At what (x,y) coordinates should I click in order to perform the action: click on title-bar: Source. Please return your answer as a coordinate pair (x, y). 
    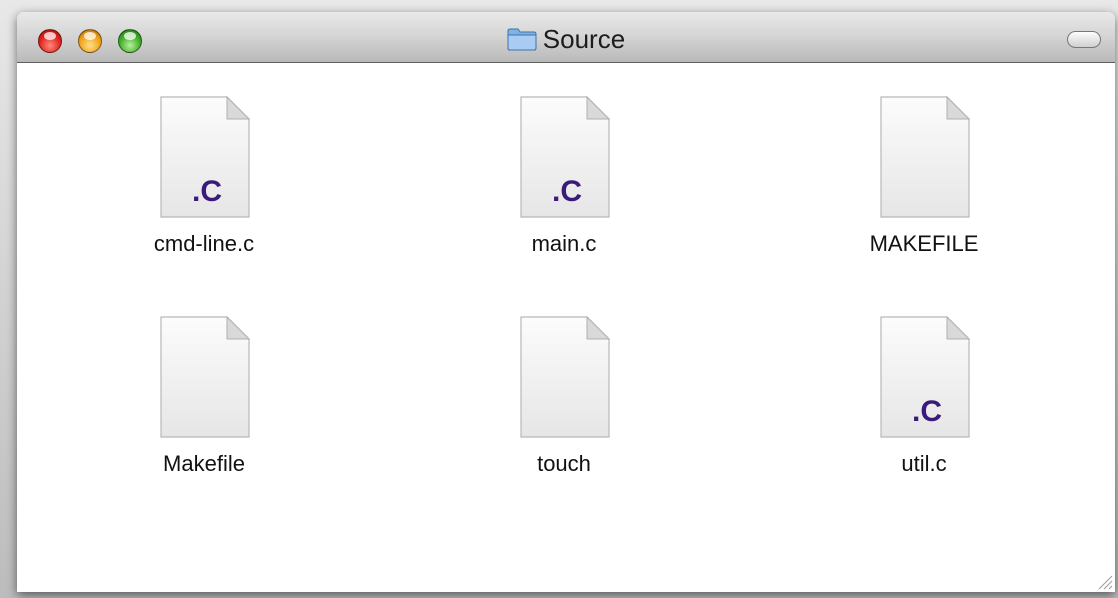
    Looking at the image, I should click on (566, 37).